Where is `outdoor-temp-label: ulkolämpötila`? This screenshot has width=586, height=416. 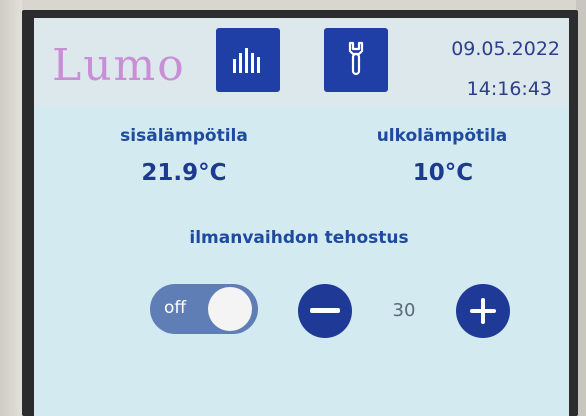 outdoor-temp-label: ulkolämpötila is located at coordinates (442, 136).